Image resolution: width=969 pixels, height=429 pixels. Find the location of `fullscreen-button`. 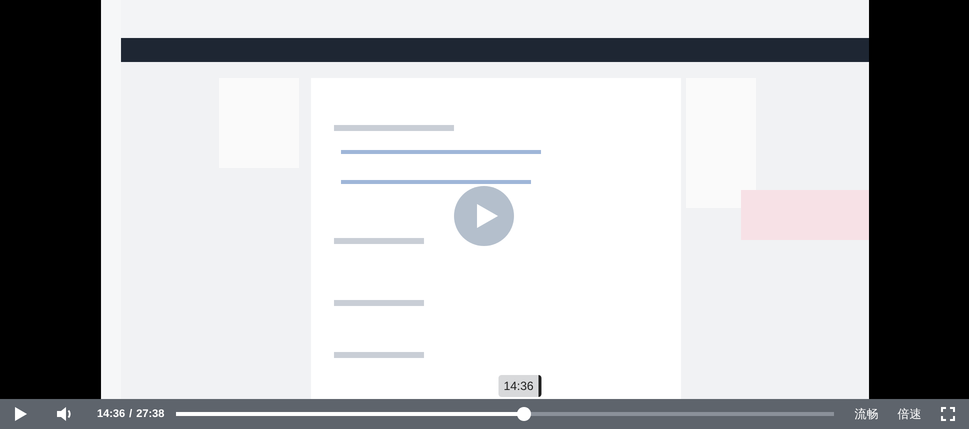

fullscreen-button is located at coordinates (948, 414).